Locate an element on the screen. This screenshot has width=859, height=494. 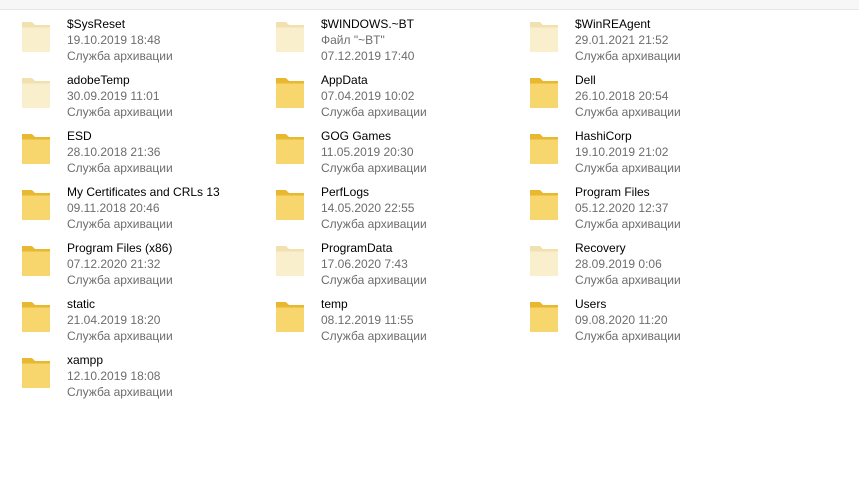
folder-name: ProgramData is located at coordinates (357, 248).